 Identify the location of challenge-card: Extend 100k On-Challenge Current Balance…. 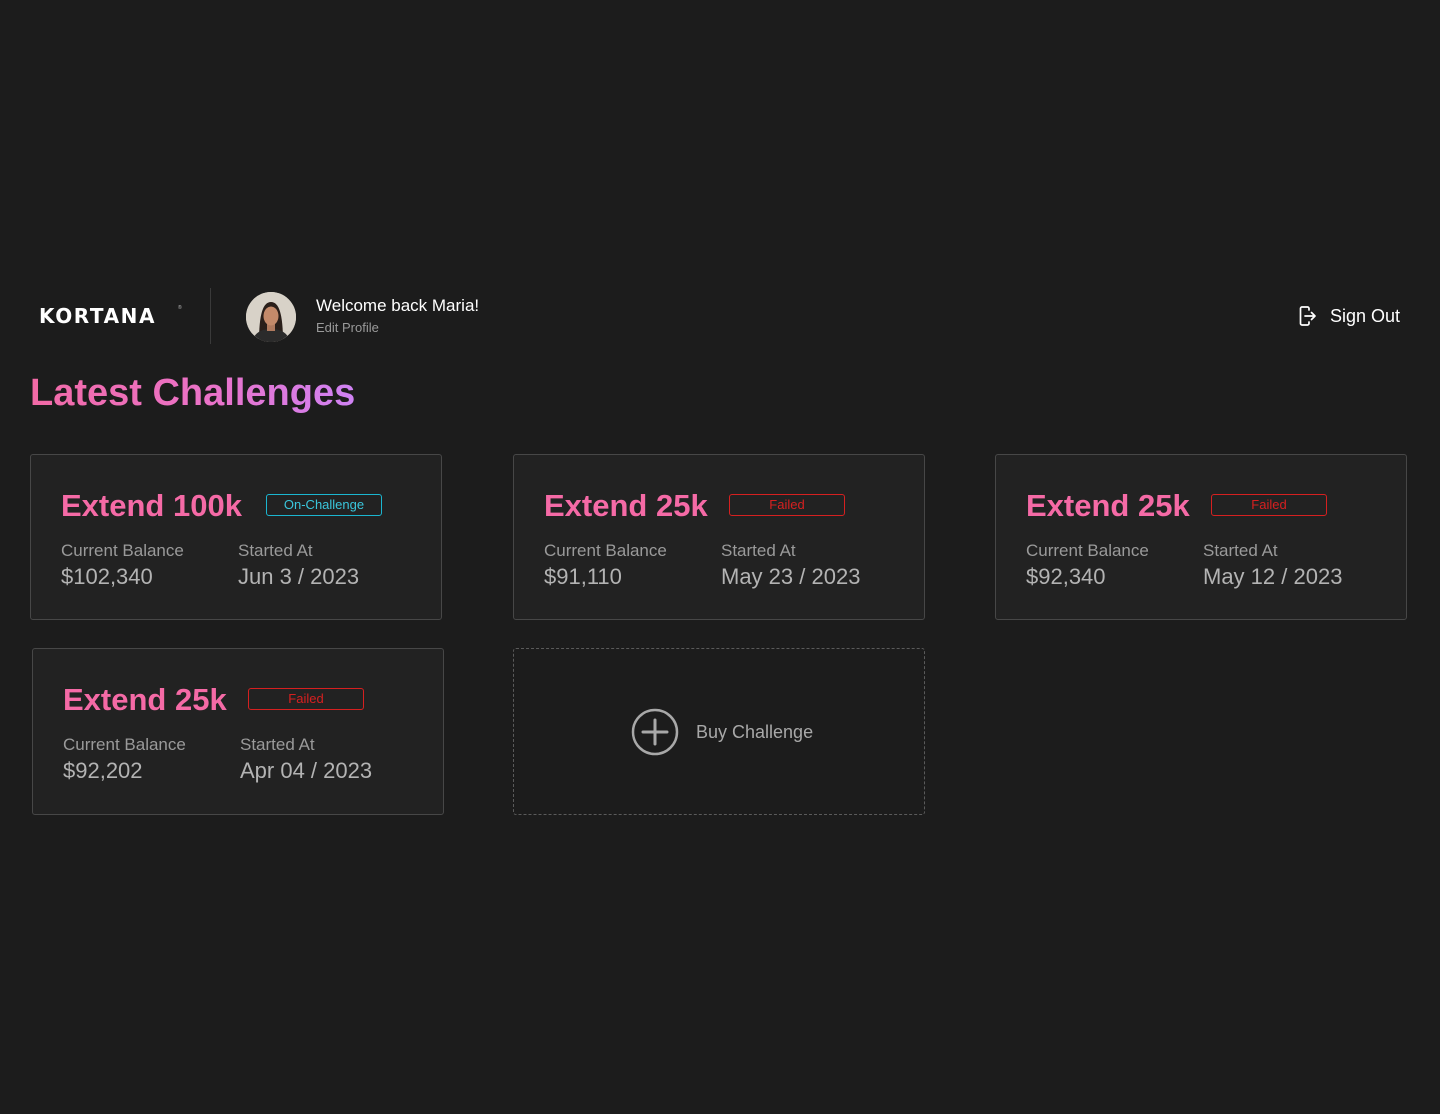
(236, 537).